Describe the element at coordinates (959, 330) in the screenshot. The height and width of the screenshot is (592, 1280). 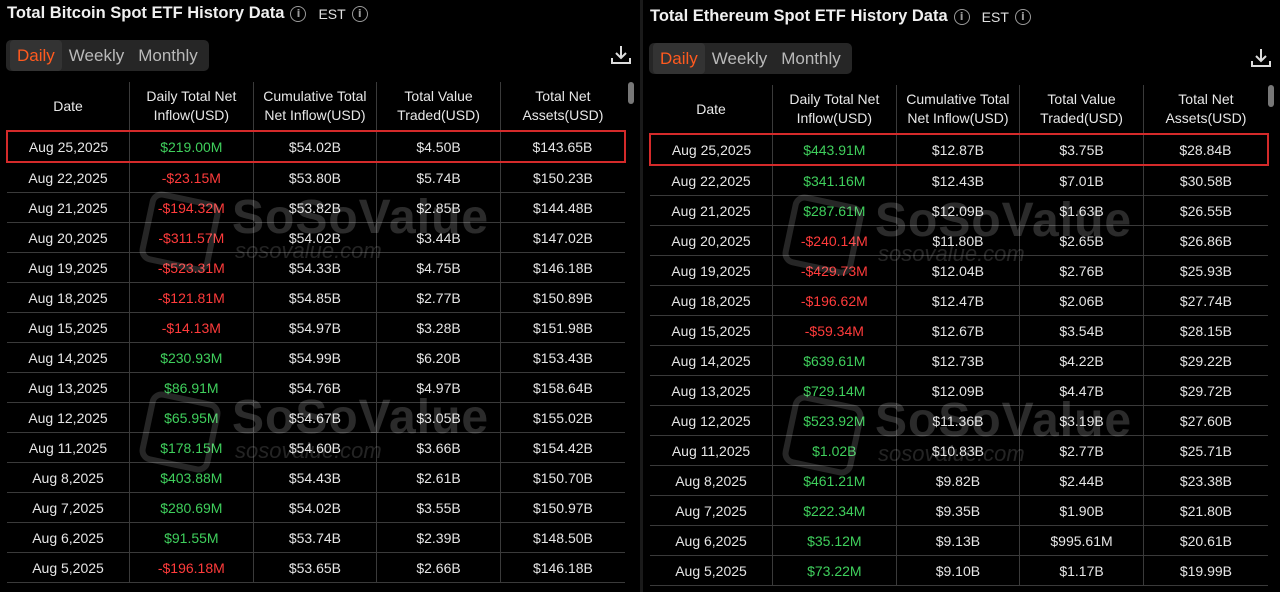
I see `table-row: Aug 15,2025 -$59.34M $12.67B $3.54B $28.15B` at that location.